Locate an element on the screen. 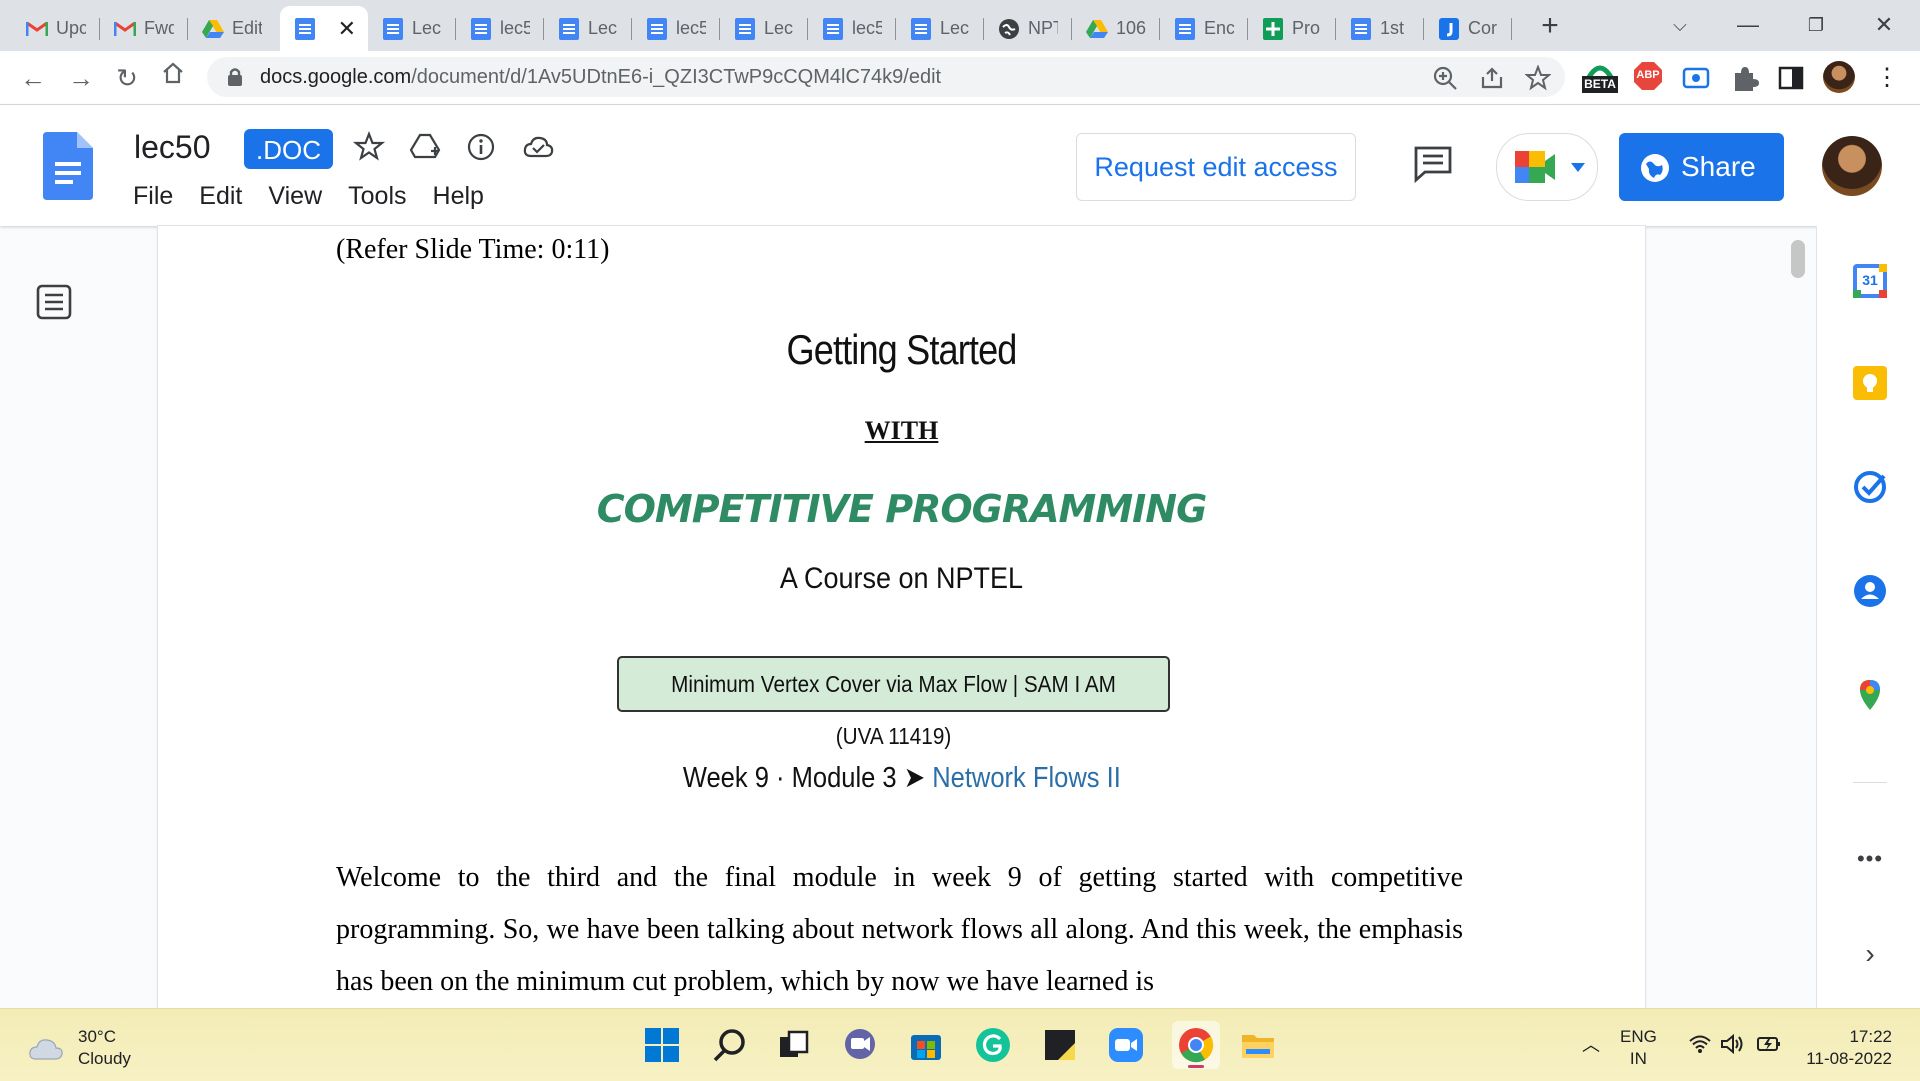  info-icon is located at coordinates (481, 147).